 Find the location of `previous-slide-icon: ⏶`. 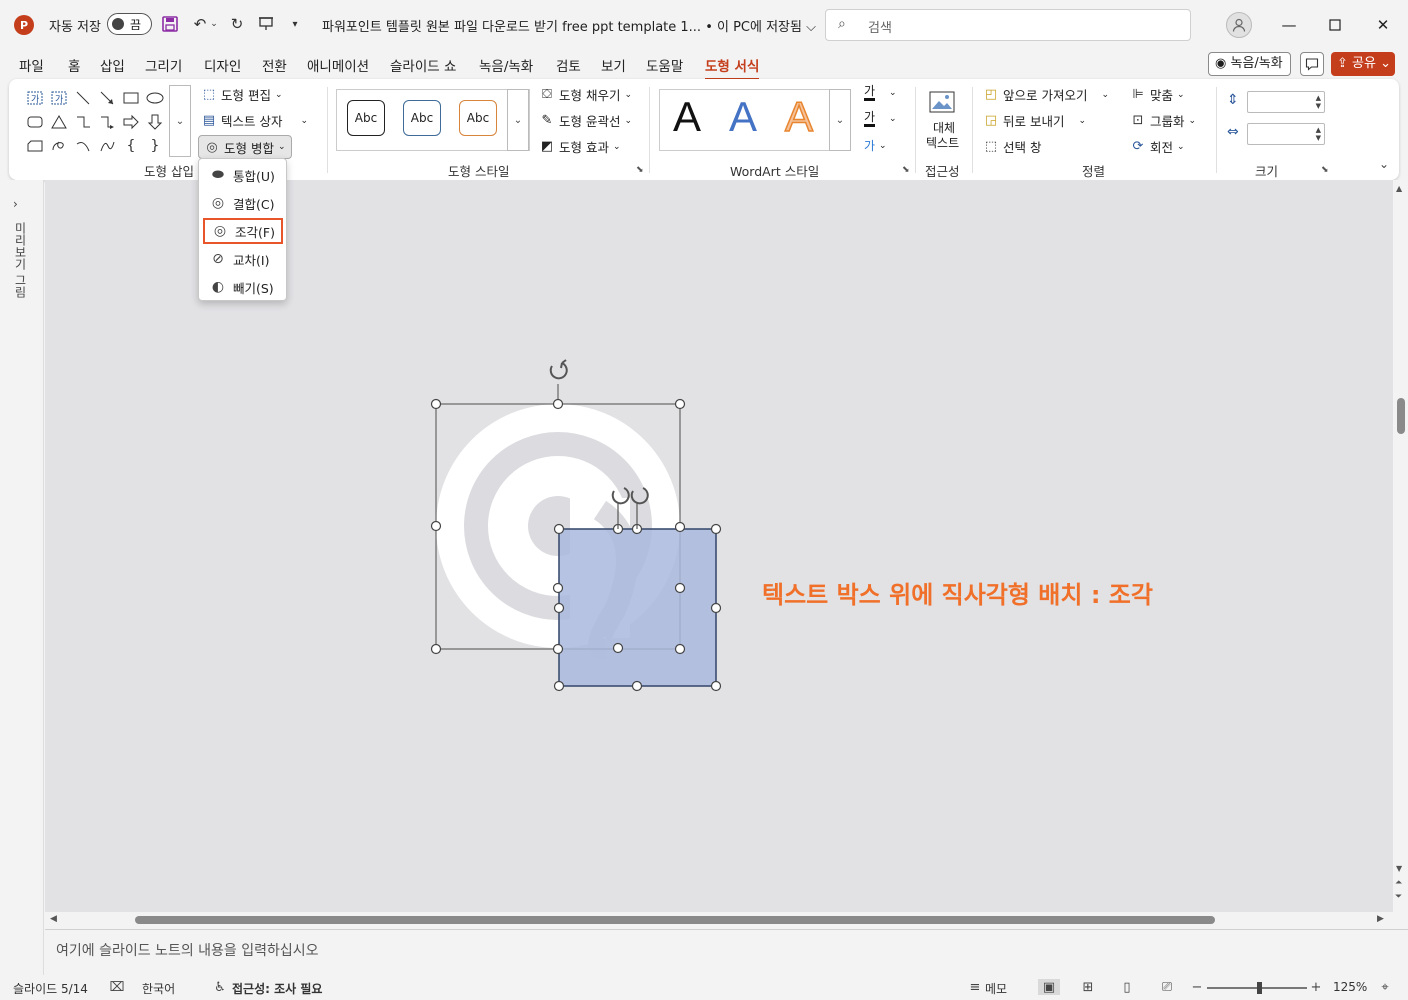

previous-slide-icon: ⏶ is located at coordinates (1398, 883).